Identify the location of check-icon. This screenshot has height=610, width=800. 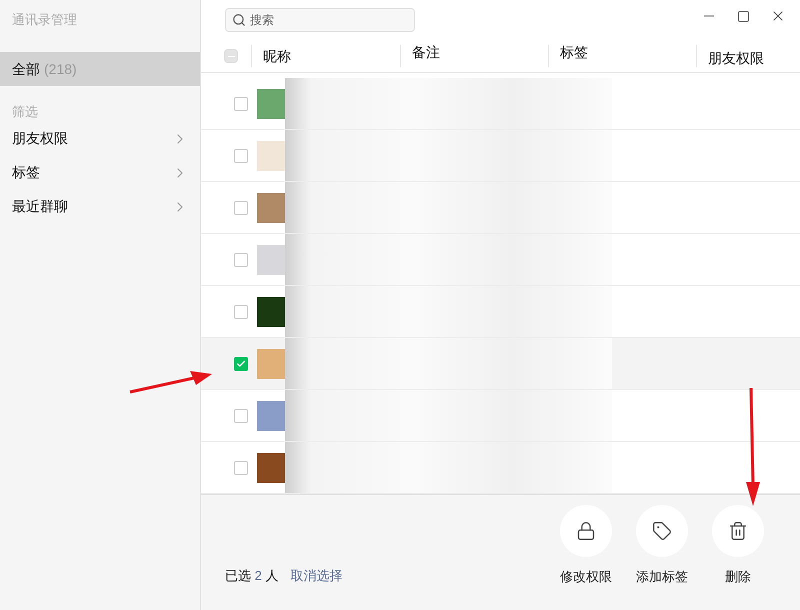
(241, 363).